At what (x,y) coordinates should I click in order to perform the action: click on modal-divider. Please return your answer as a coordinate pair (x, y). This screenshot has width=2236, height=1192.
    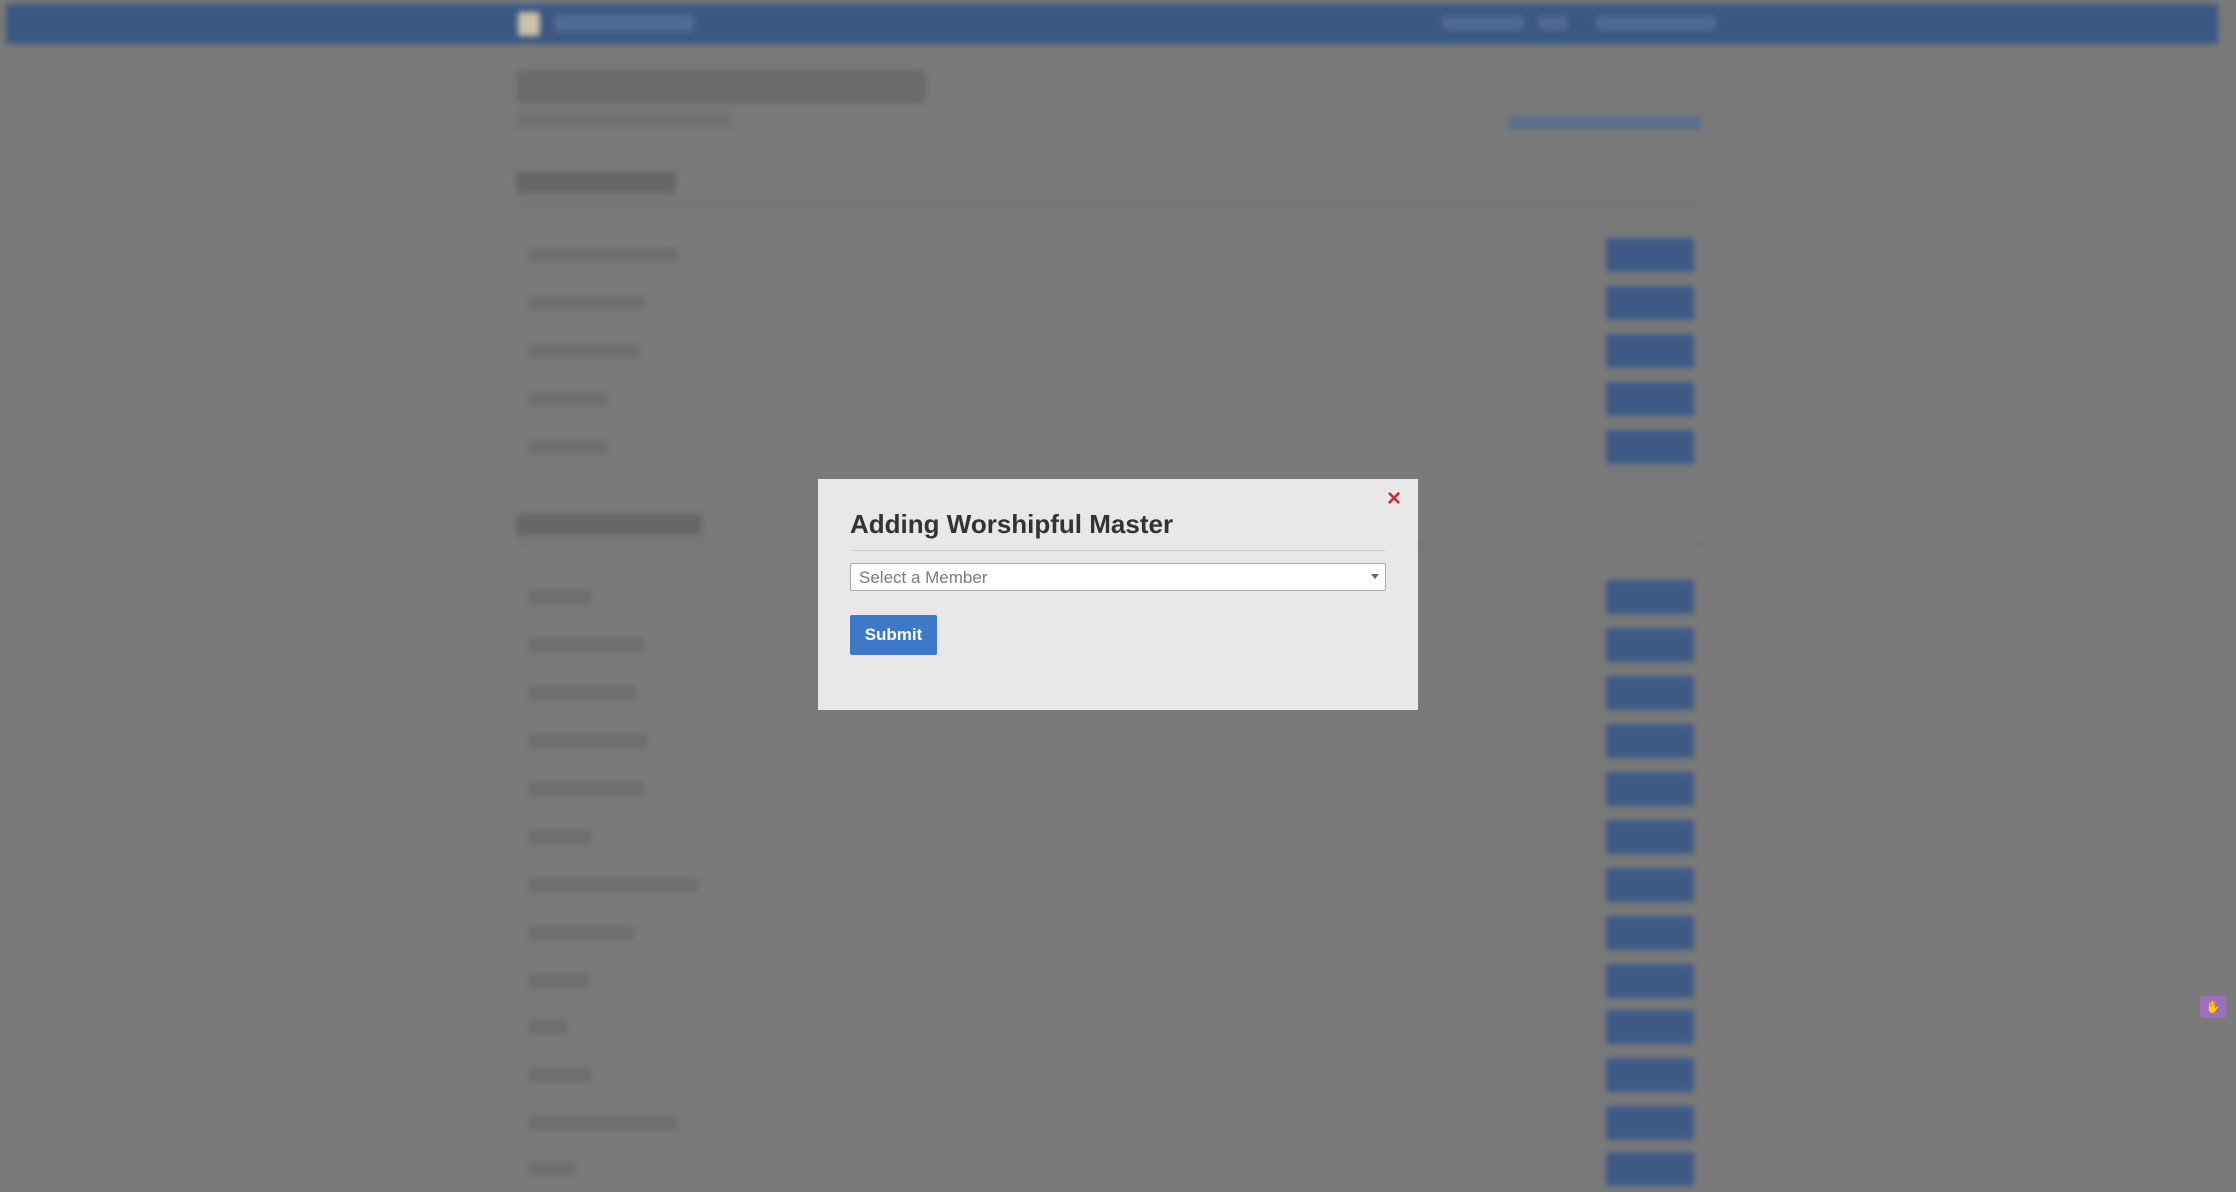
    Looking at the image, I should click on (1118, 550).